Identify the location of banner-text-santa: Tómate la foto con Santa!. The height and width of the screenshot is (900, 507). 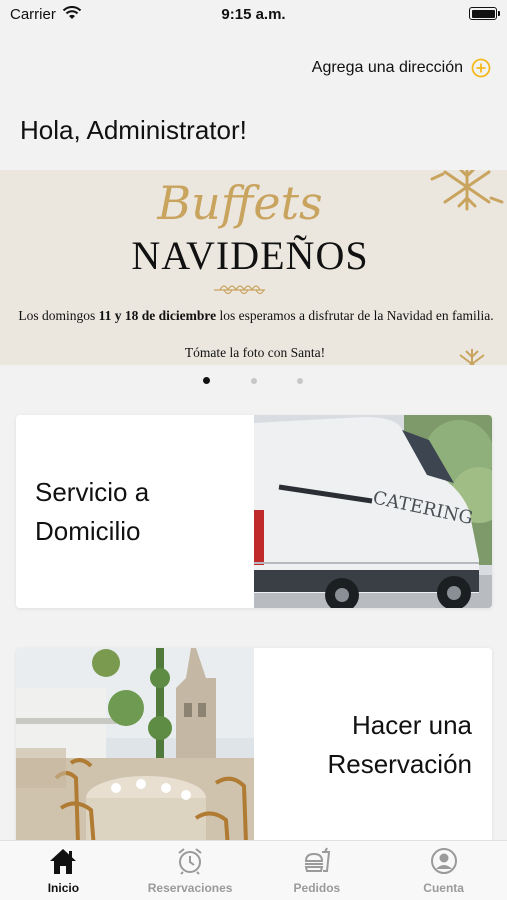
(255, 352).